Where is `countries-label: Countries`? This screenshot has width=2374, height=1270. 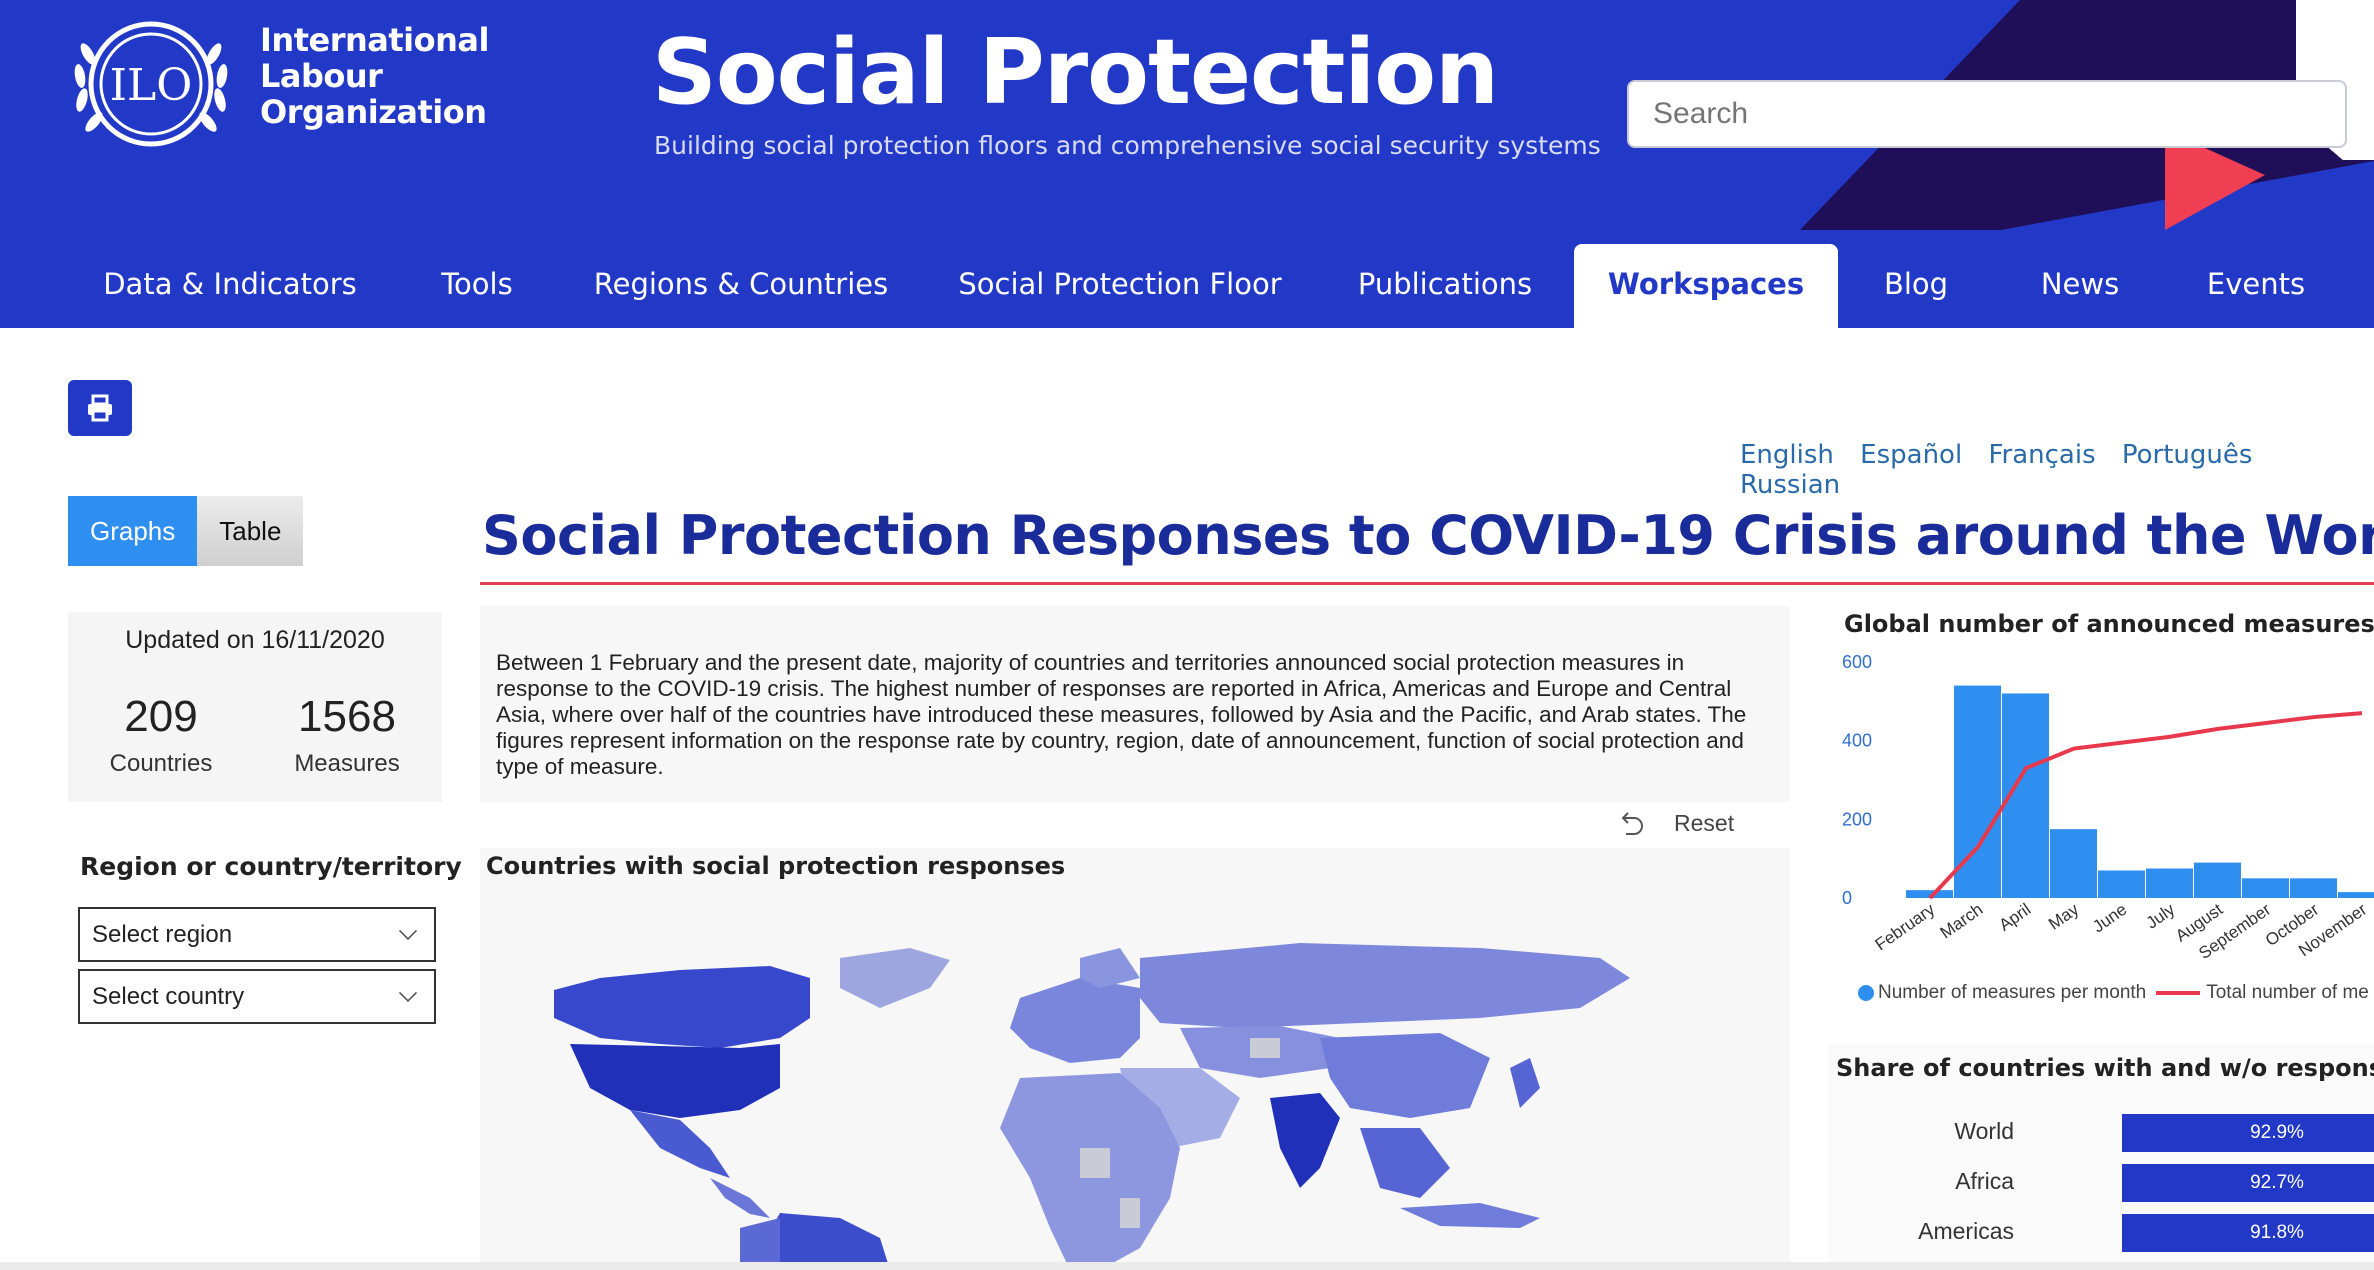 countries-label: Countries is located at coordinates (161, 763).